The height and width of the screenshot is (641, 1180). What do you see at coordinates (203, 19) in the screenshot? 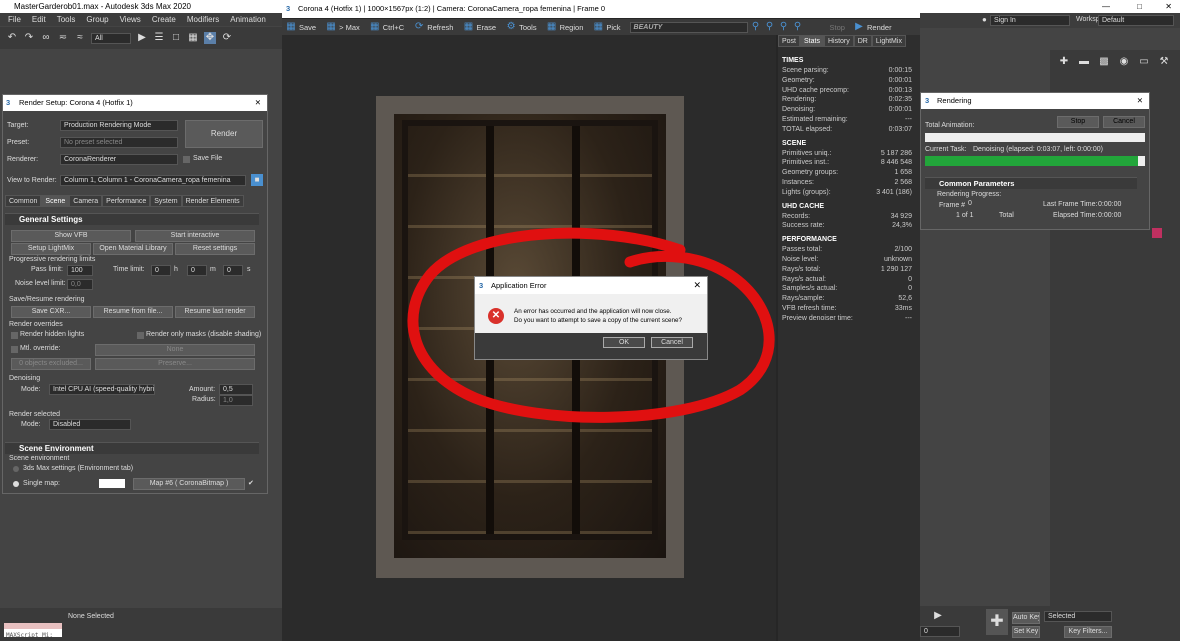
I see `menu-modifiers: Modifiers` at bounding box center [203, 19].